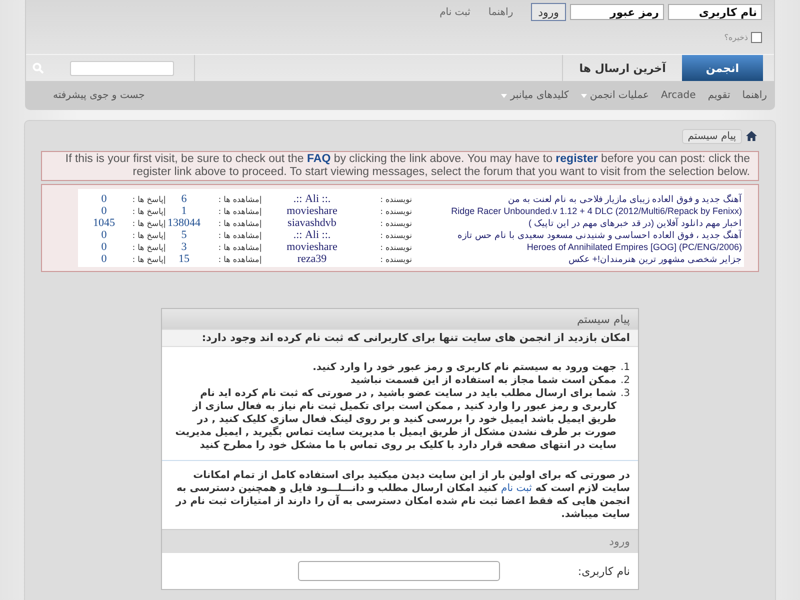 This screenshot has height=600, width=800. I want to click on replies-count: 1045, so click(104, 223).